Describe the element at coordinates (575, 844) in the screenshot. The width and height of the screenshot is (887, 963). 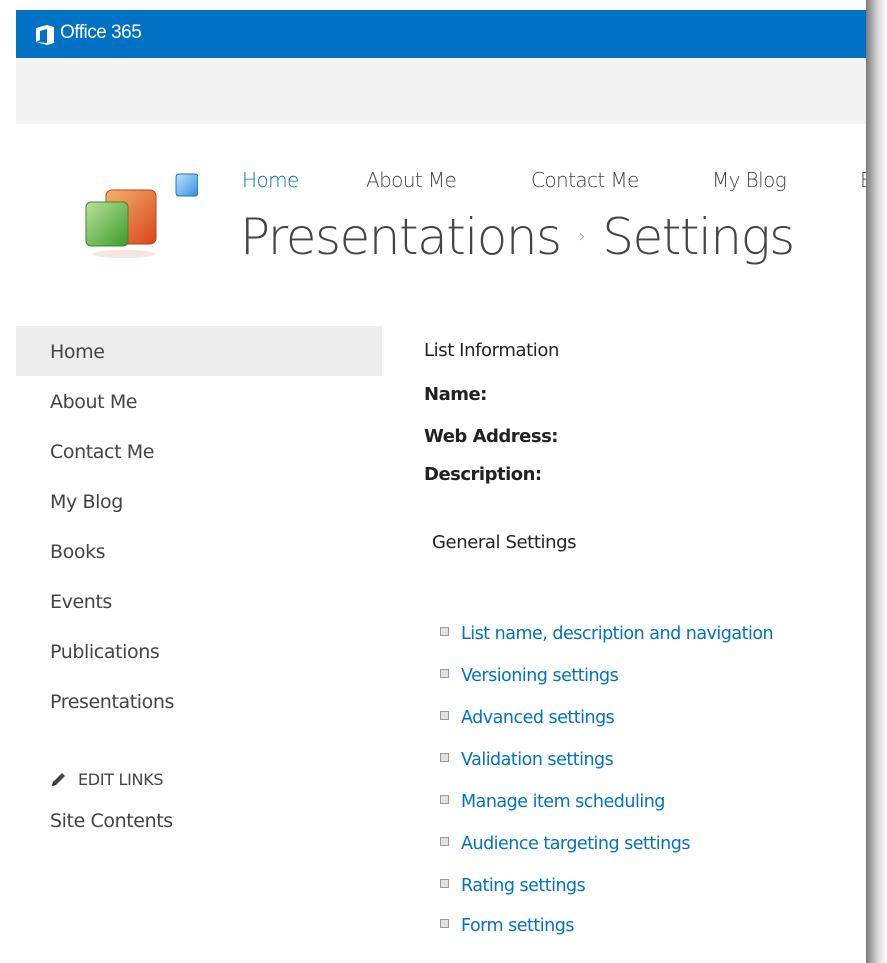
I see `settings-link-label: Audience targeting settings` at that location.